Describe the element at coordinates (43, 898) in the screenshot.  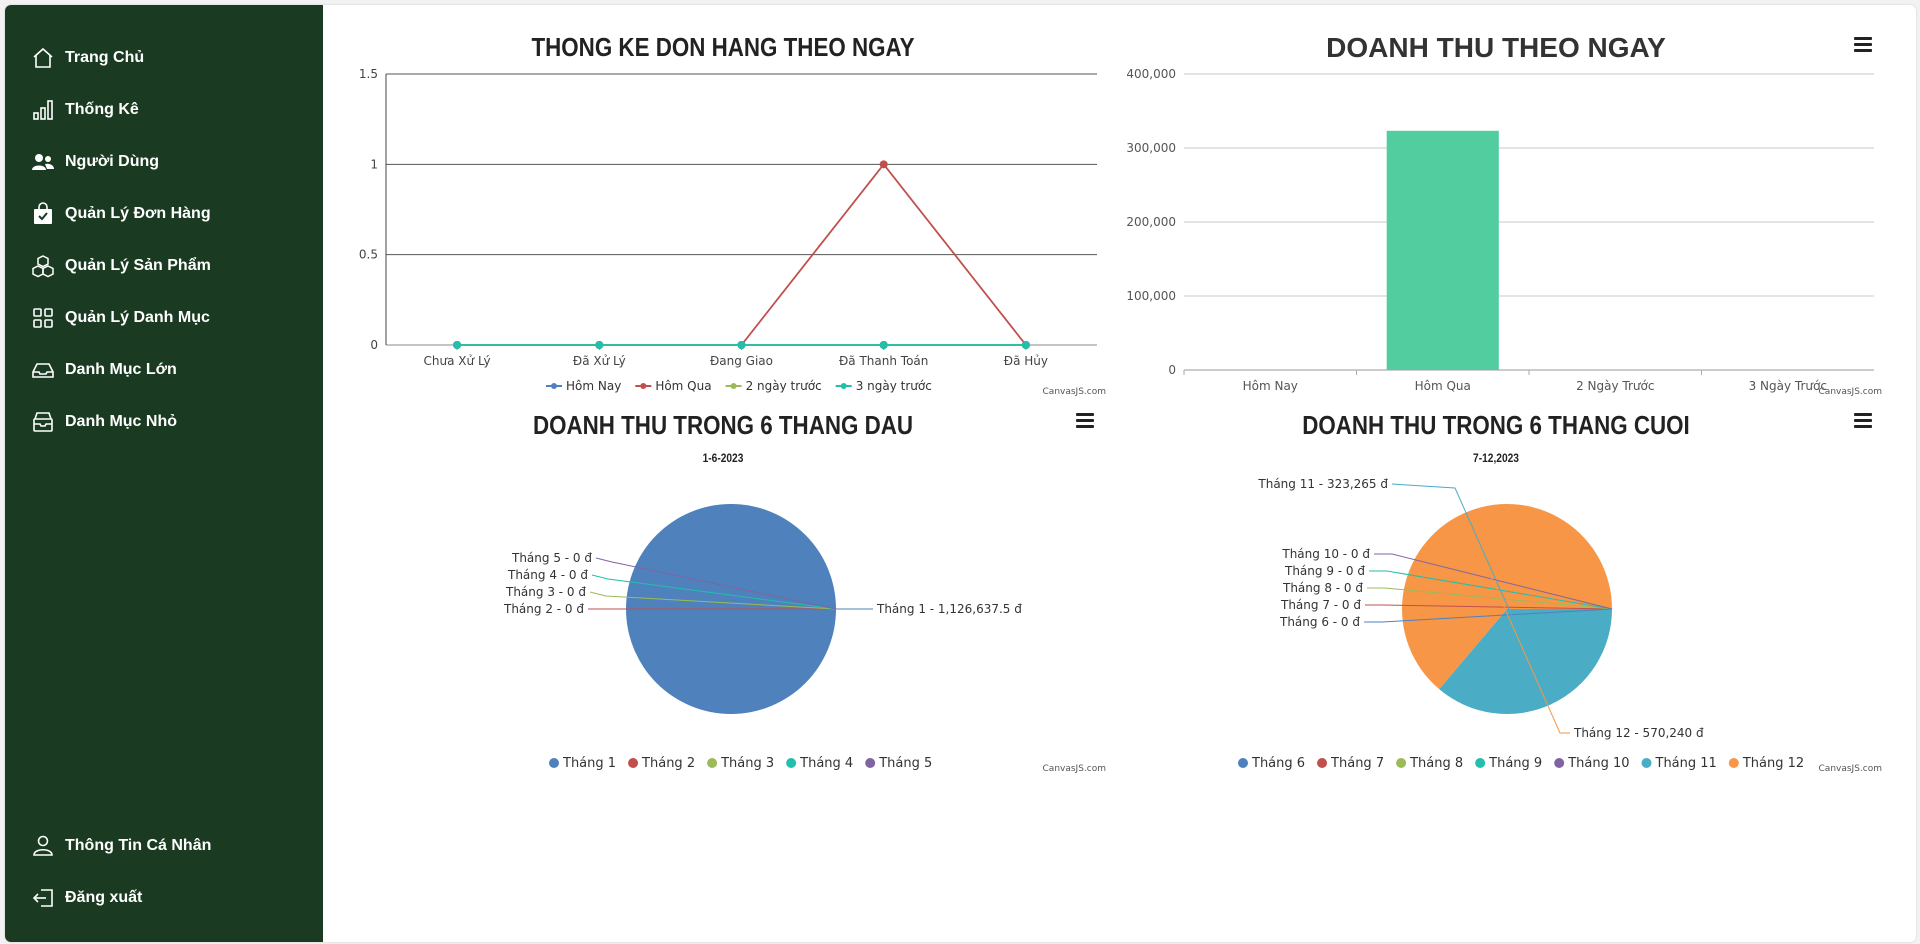
I see `logout-icon` at that location.